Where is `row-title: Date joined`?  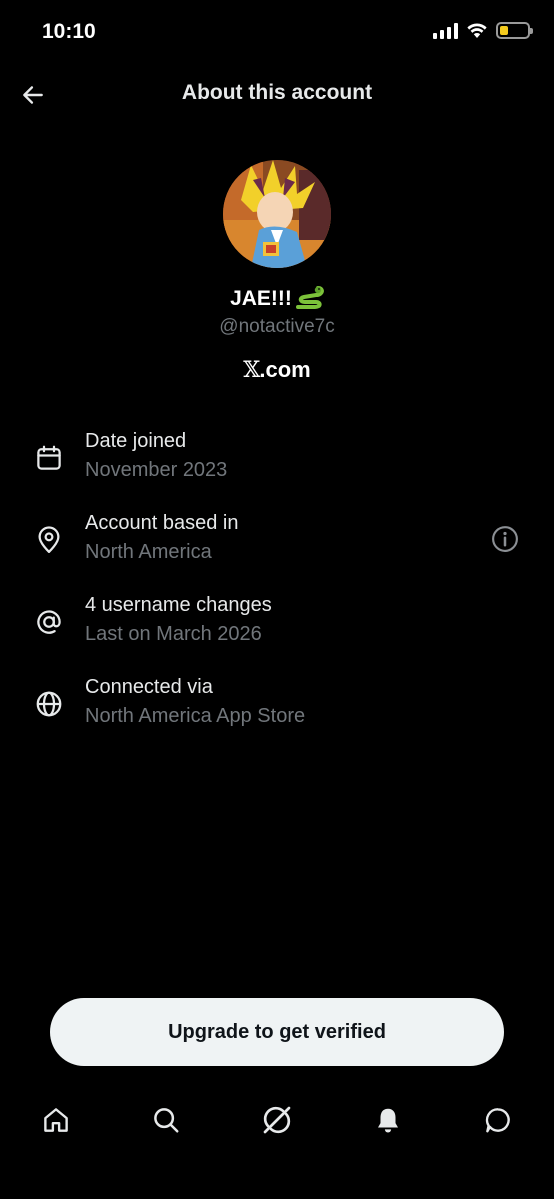
row-title: Date joined is located at coordinates (136, 441).